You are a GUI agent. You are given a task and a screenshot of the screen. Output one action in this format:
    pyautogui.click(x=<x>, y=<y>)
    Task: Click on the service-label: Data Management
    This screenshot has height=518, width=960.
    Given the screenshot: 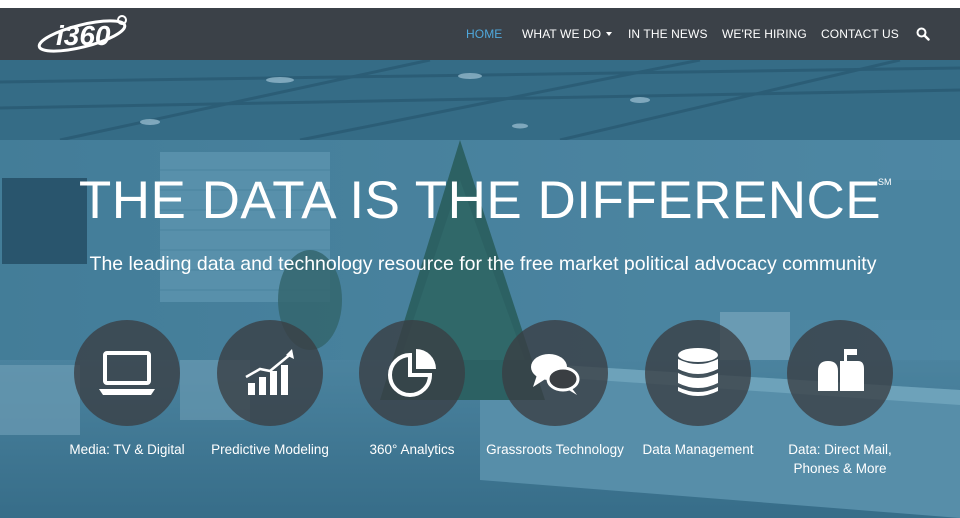 What is the action you would take?
    pyautogui.click(x=698, y=449)
    